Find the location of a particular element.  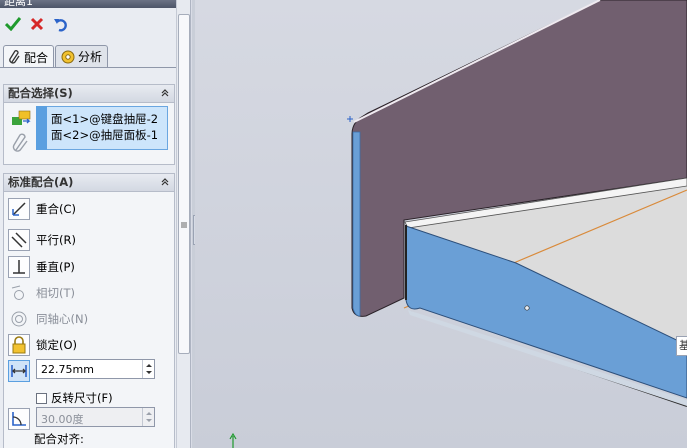

selection-item: 面<1>@键盘抽屉-2 is located at coordinates (104, 119).